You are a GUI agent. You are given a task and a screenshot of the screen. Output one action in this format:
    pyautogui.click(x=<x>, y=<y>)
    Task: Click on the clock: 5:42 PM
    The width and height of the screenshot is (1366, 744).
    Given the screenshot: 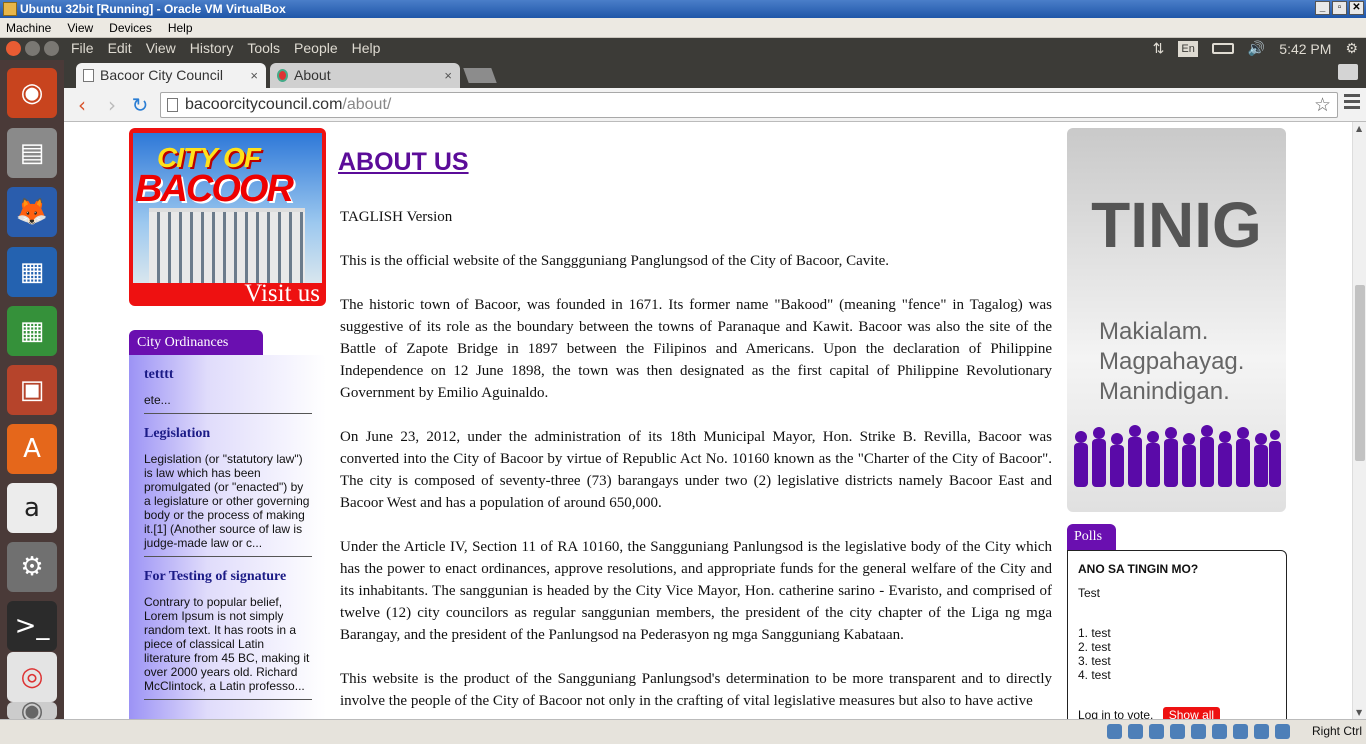 What is the action you would take?
    pyautogui.click(x=1305, y=49)
    